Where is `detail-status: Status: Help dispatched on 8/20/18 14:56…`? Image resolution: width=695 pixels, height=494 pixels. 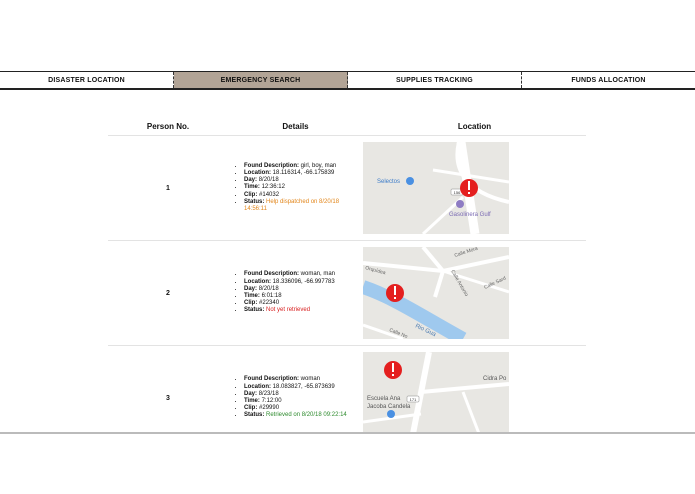 detail-status: Status: Help dispatched on 8/20/18 14:56… is located at coordinates (303, 206).